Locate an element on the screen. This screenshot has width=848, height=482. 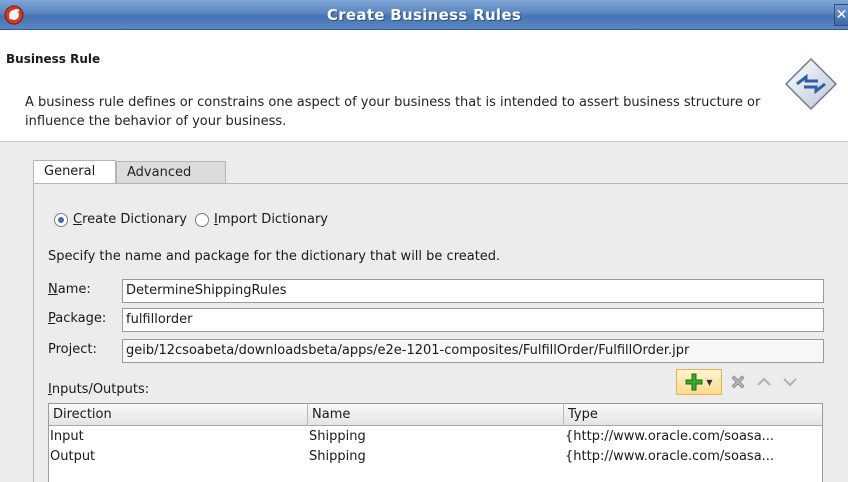
business-rule-diamond-icon is located at coordinates (811, 84).